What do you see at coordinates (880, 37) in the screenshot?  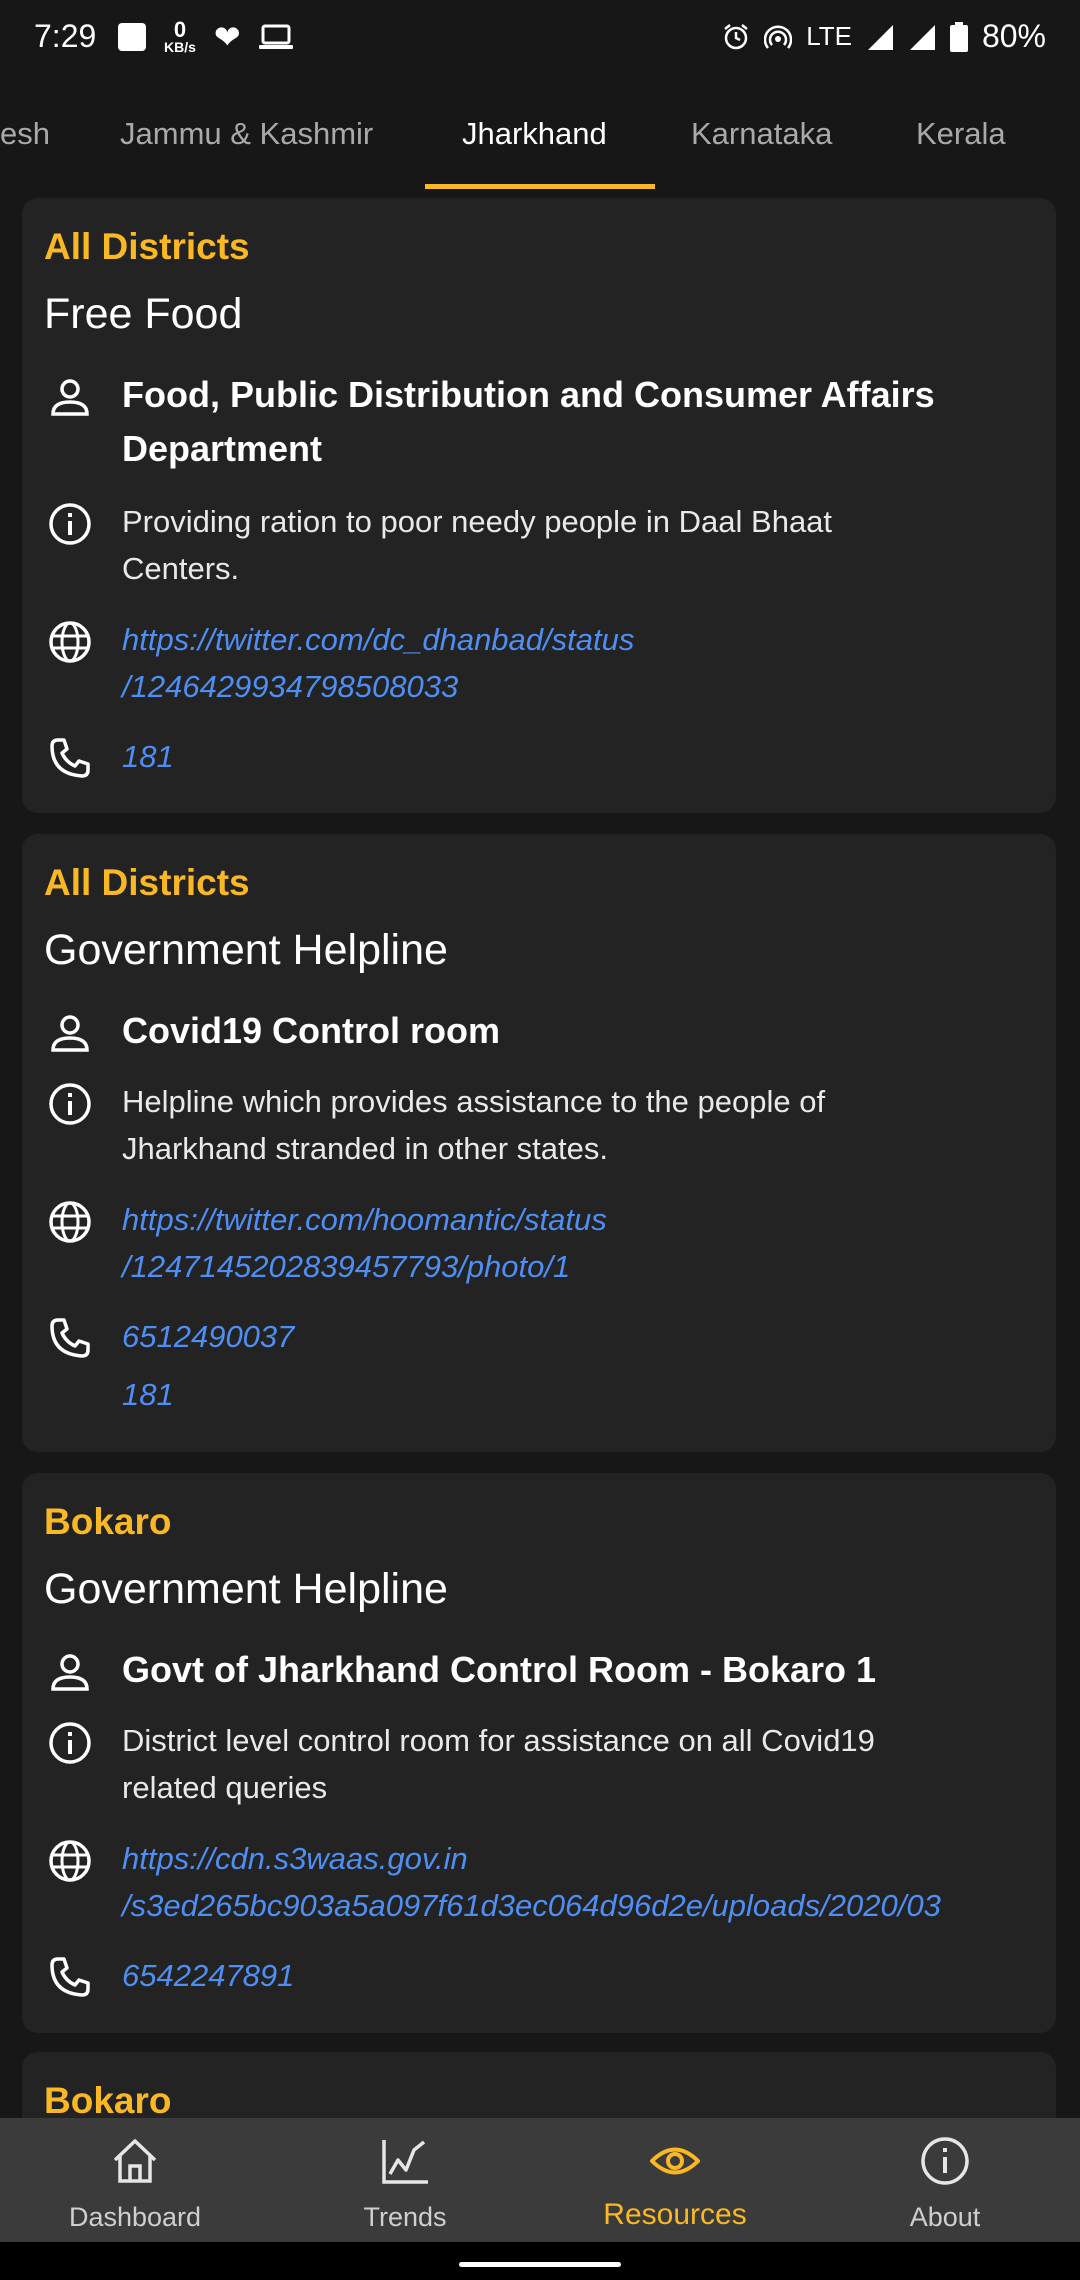 I see `signal-icon` at bounding box center [880, 37].